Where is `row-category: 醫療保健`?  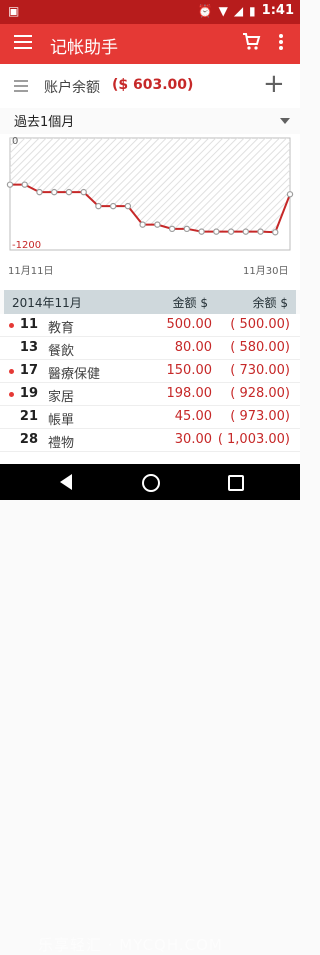 row-category: 醫療保健 is located at coordinates (74, 374).